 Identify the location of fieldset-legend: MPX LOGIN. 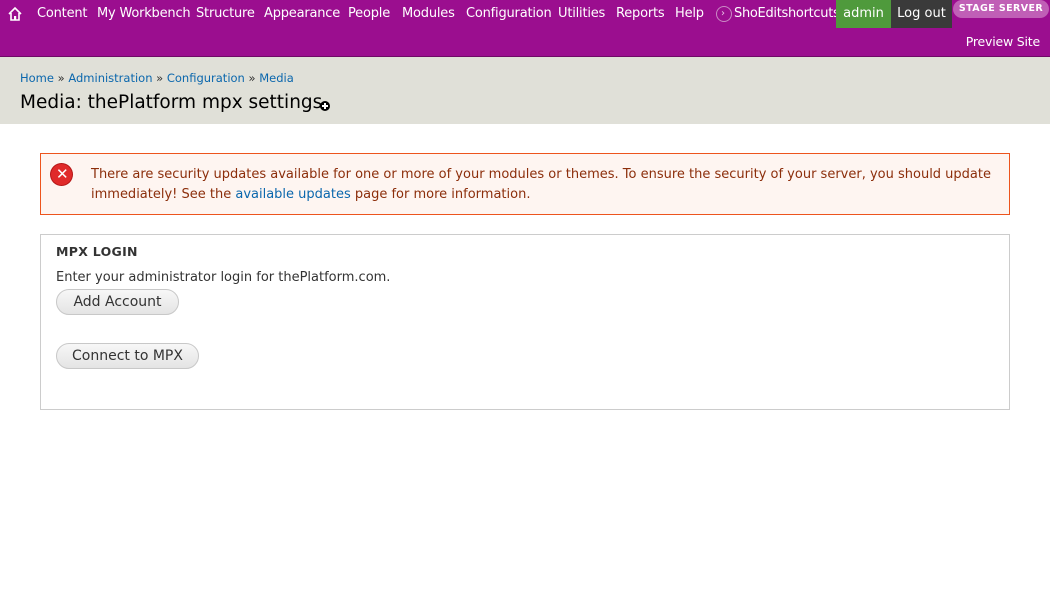
(97, 251).